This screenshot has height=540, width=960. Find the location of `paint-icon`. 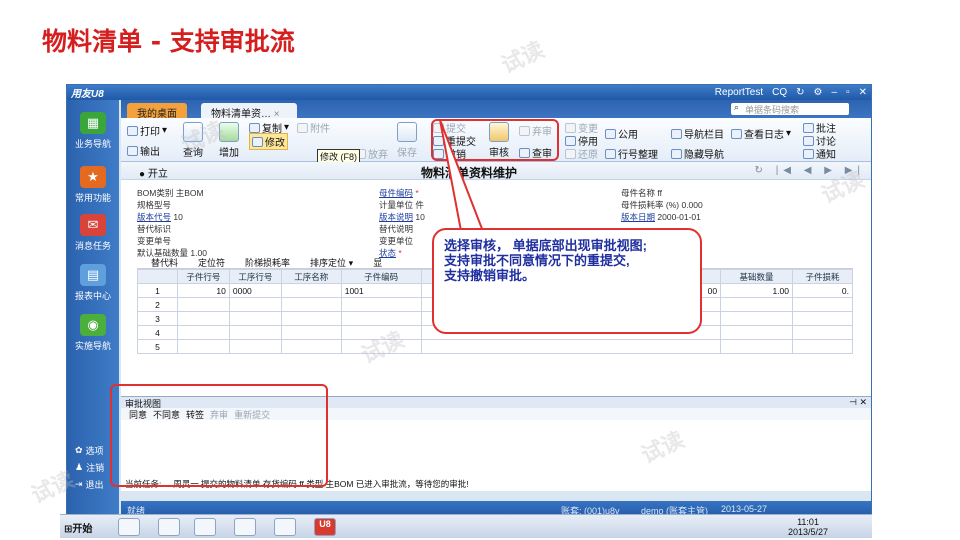

paint-icon is located at coordinates (245, 527).